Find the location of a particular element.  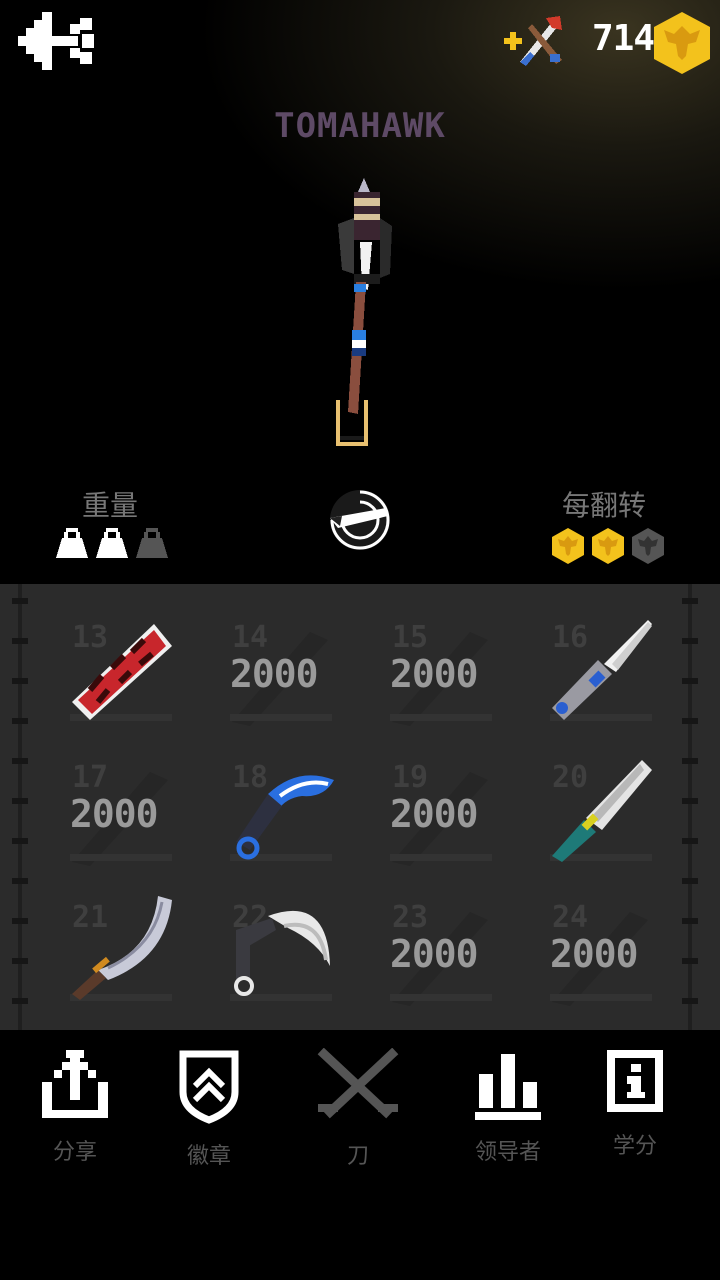

knife-slot-16: 16 is located at coordinates (600, 666).